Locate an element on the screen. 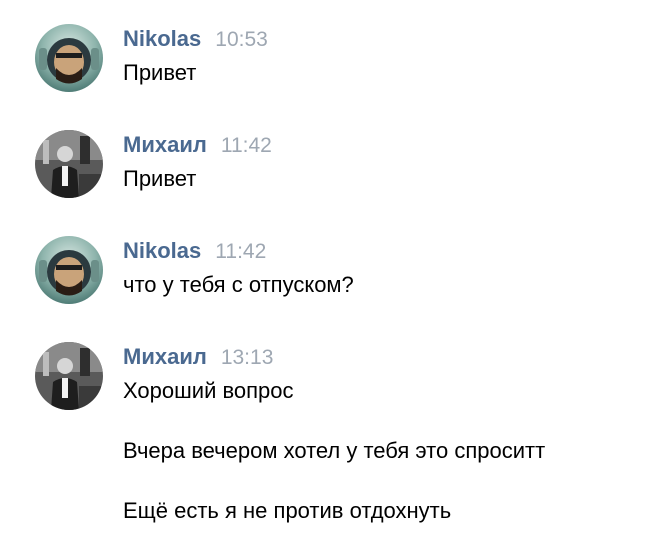 This screenshot has height=548, width=650. message-header: Михаил 11:42 is located at coordinates (197, 145).